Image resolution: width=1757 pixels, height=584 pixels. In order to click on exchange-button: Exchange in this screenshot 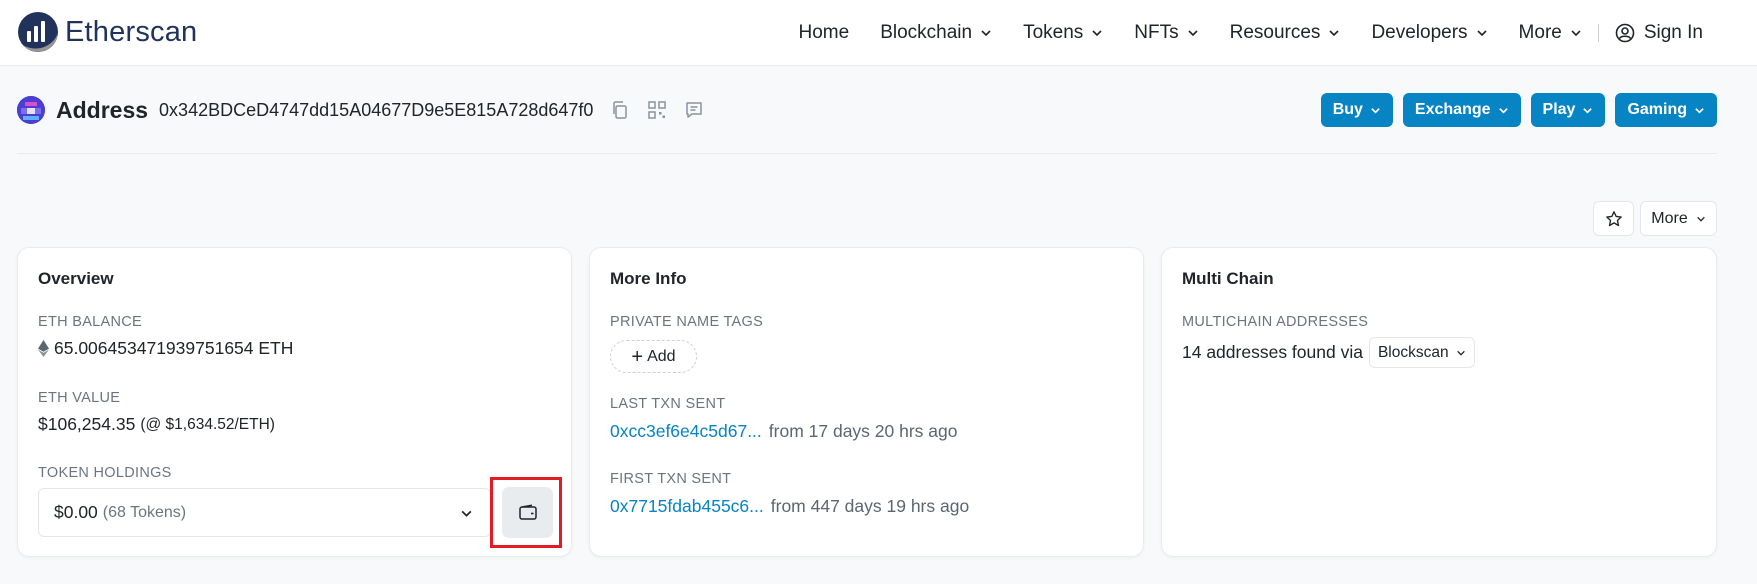, I will do `click(1461, 110)`.